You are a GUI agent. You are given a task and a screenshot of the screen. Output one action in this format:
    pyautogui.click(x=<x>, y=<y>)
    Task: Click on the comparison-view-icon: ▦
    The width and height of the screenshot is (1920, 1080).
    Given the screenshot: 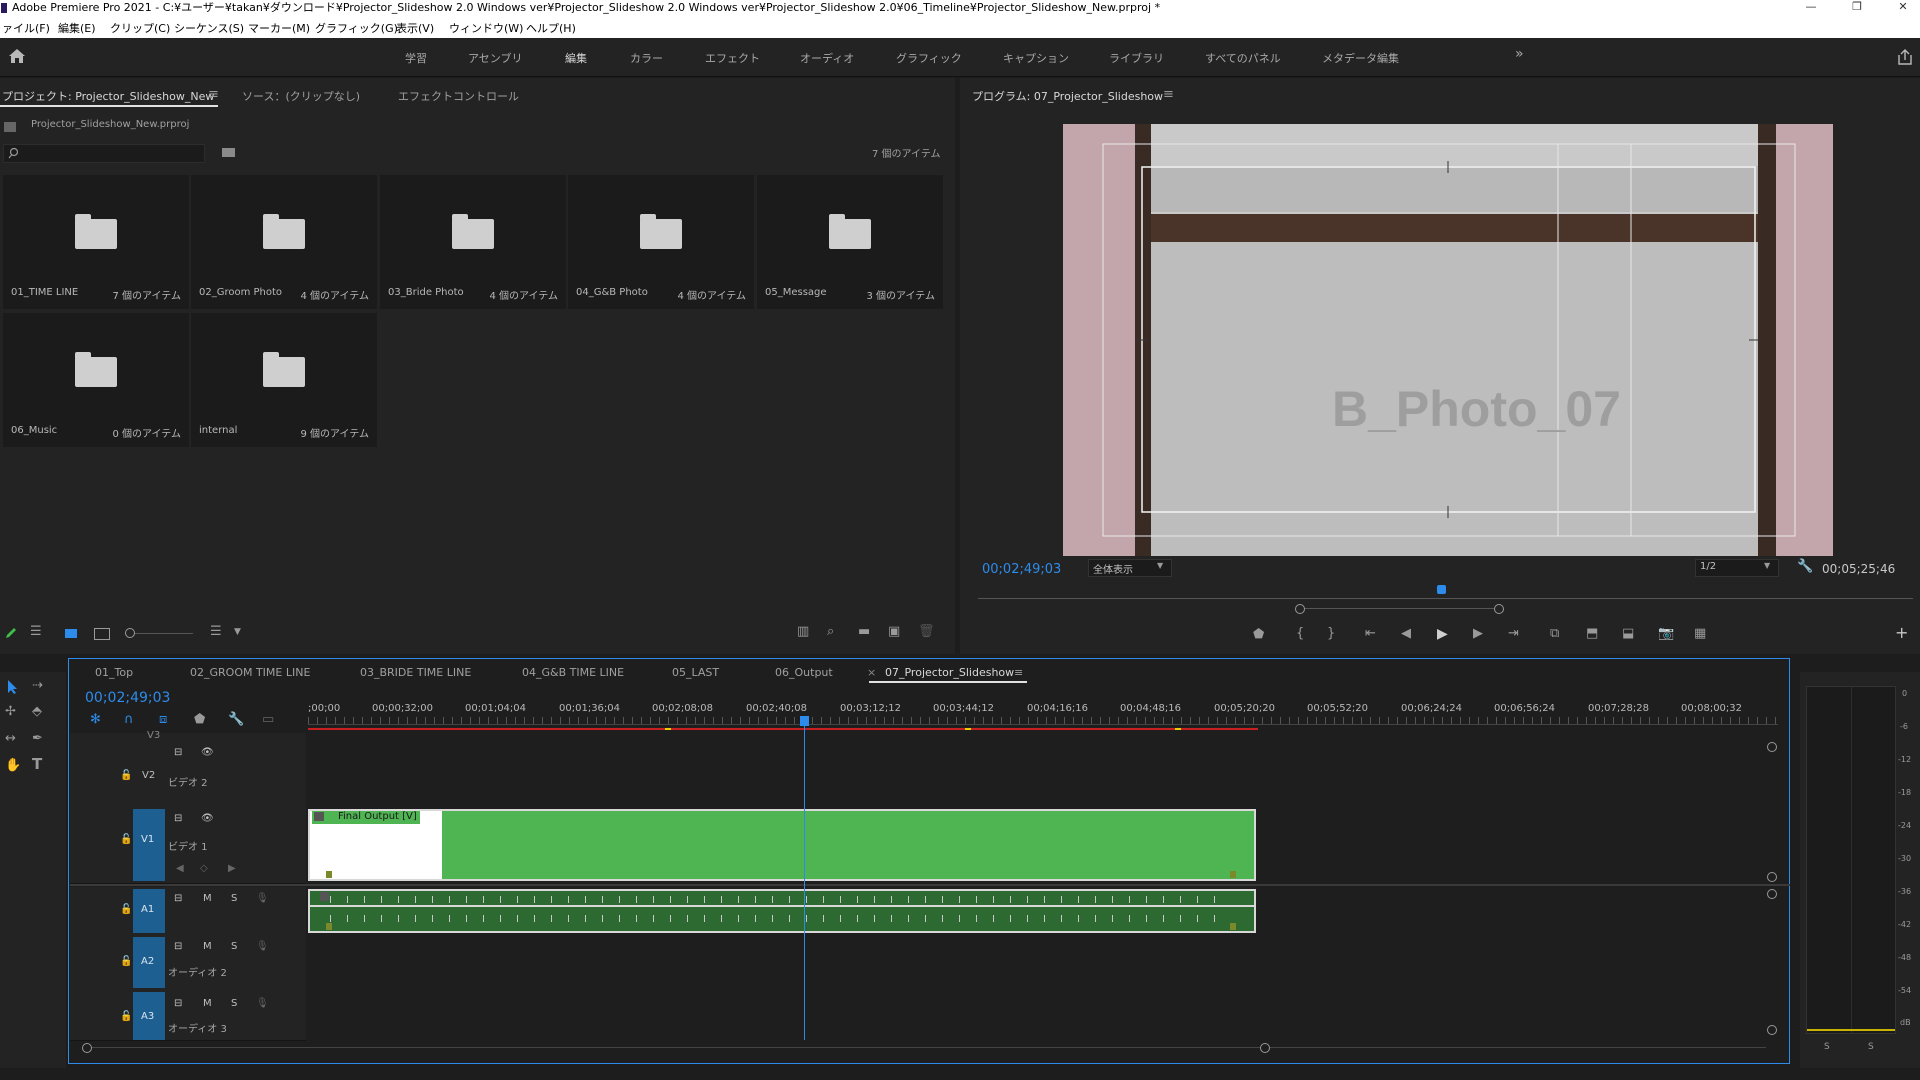 What is the action you would take?
    pyautogui.click(x=1700, y=634)
    